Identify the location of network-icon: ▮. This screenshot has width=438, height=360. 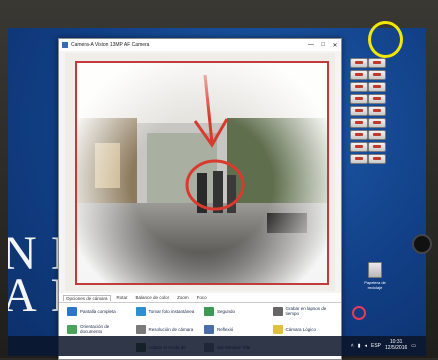
(359, 346).